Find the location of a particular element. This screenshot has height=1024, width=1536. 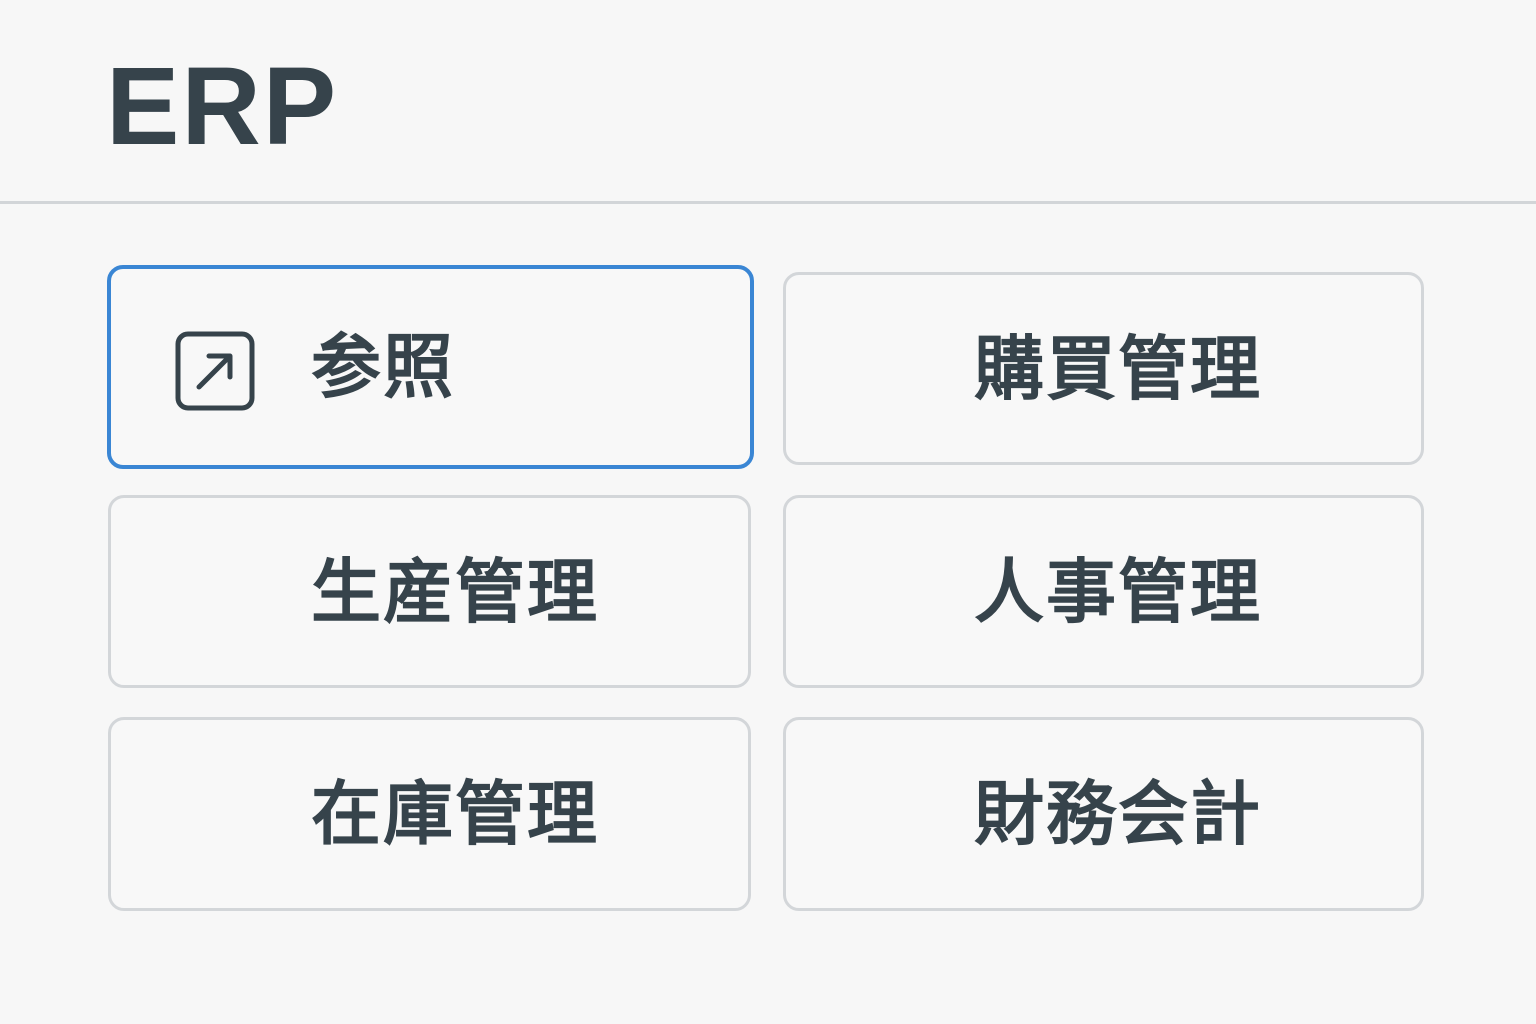

tile-inventory-button: 在庫管理 is located at coordinates (429, 814).